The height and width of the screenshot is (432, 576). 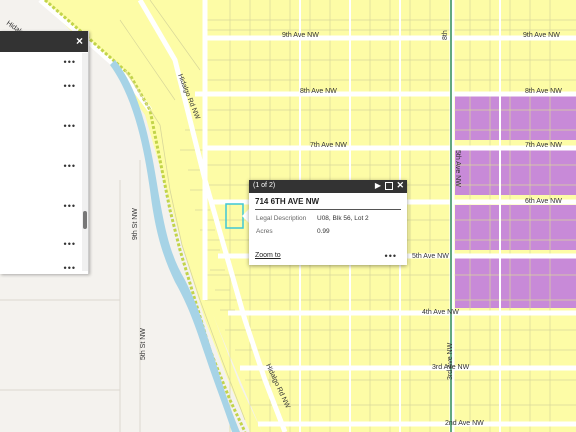 I want to click on label-6th-ave: 6th Ave NW, so click(x=543, y=201).